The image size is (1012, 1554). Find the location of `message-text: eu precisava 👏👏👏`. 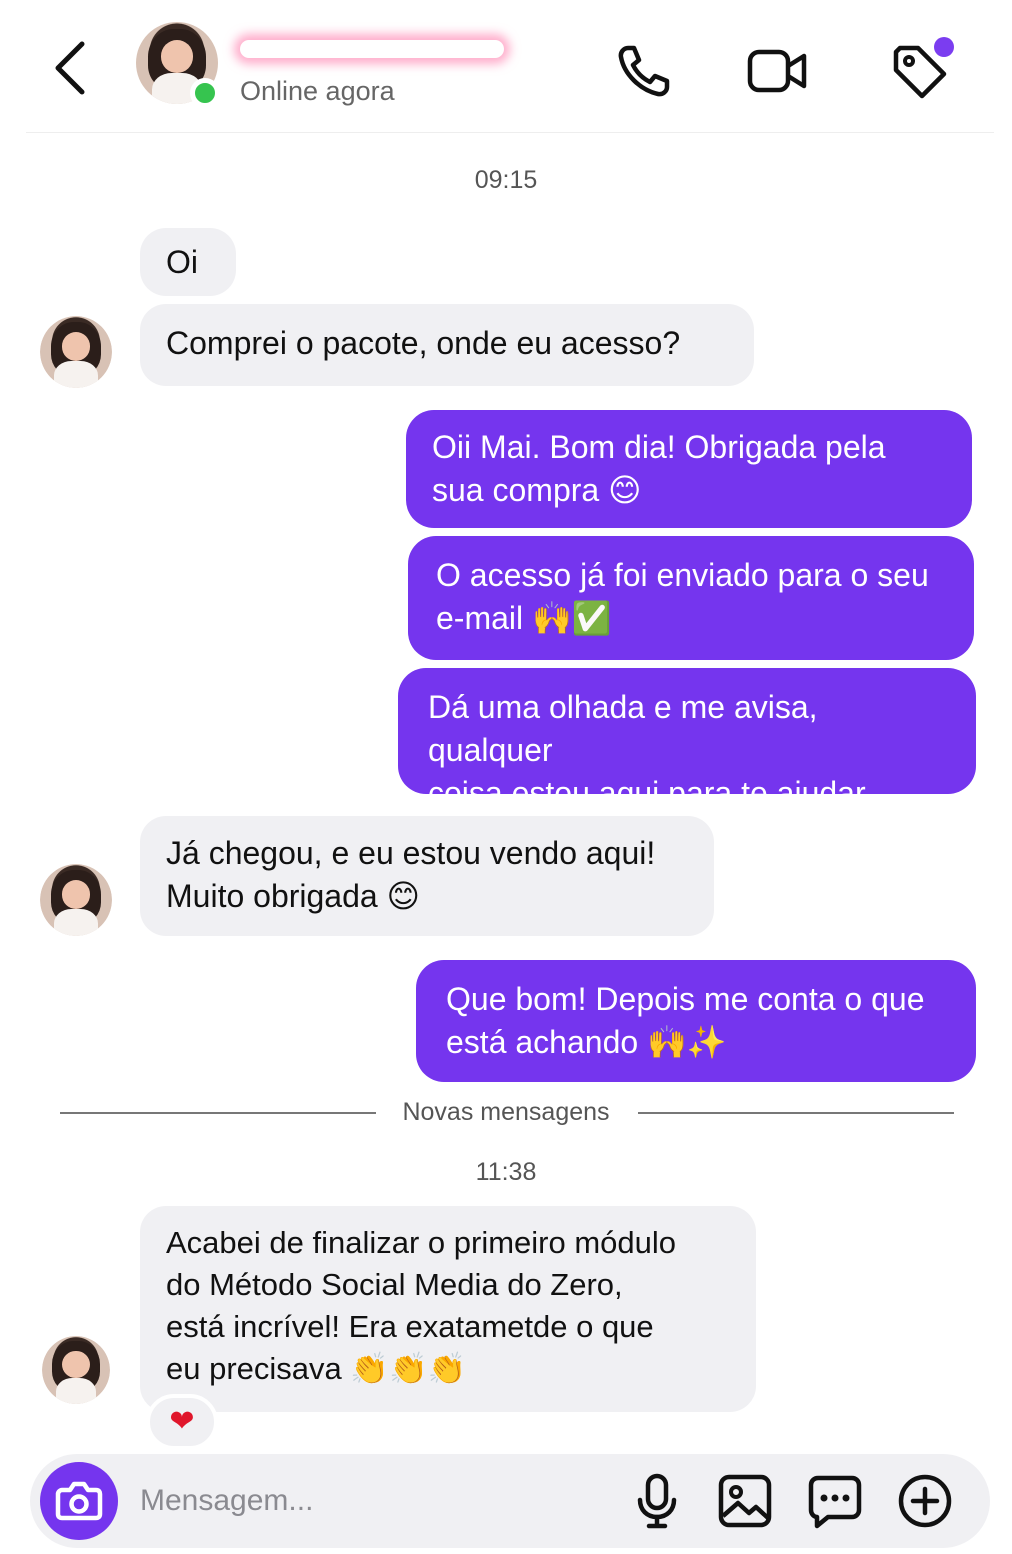

message-text: eu precisava 👏👏👏 is located at coordinates (316, 1368).